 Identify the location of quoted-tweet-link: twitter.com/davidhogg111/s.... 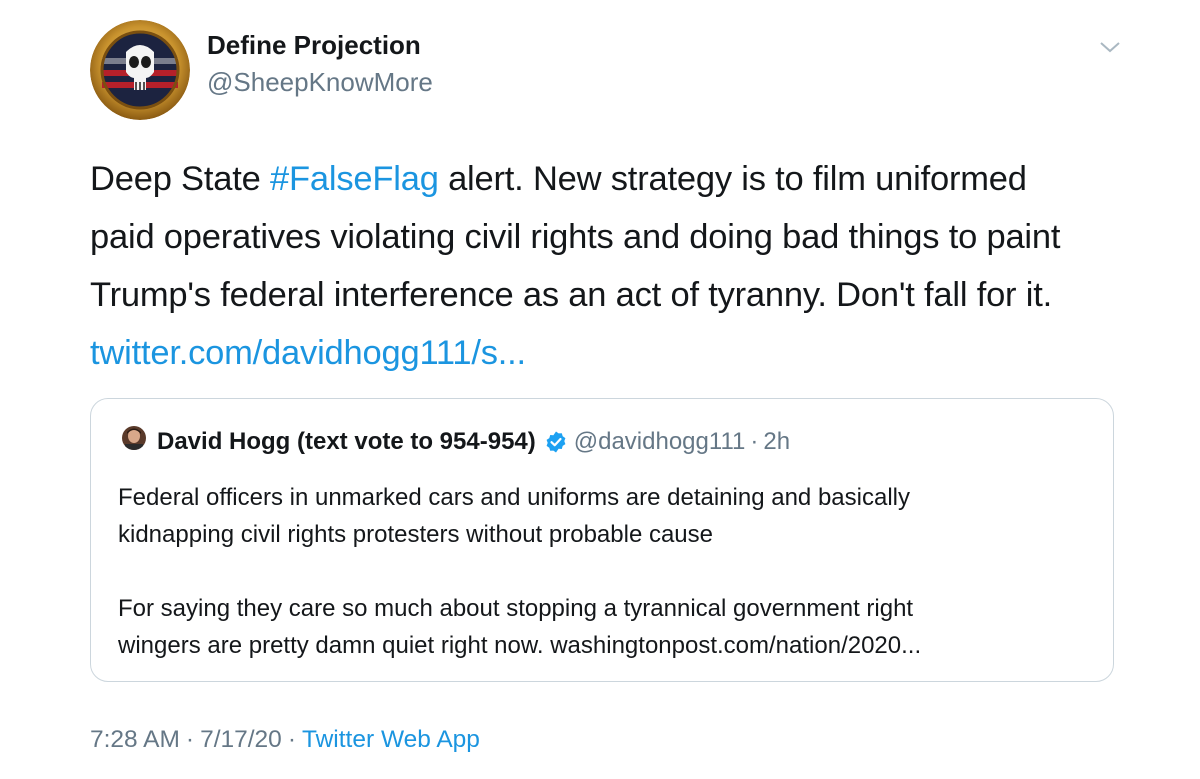
(620, 353).